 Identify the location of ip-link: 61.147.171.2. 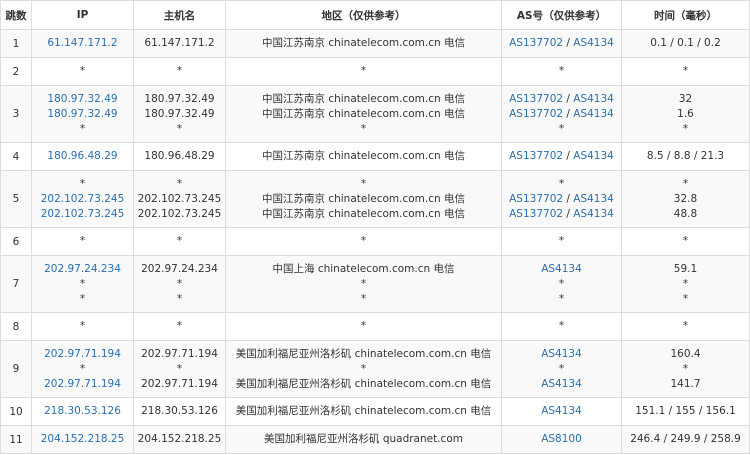
(83, 43).